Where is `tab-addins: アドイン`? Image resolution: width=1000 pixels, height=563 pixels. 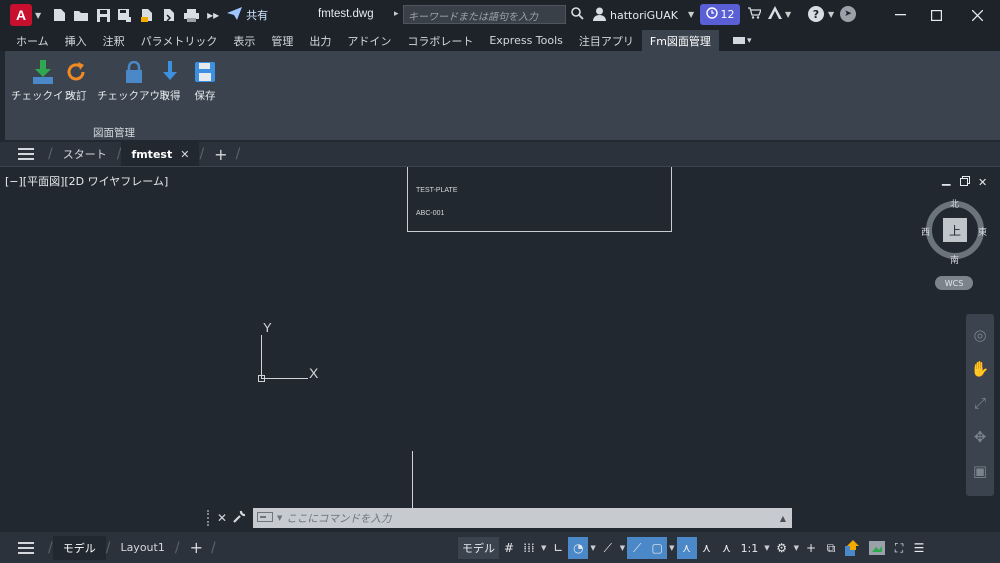 tab-addins: アドイン is located at coordinates (369, 40).